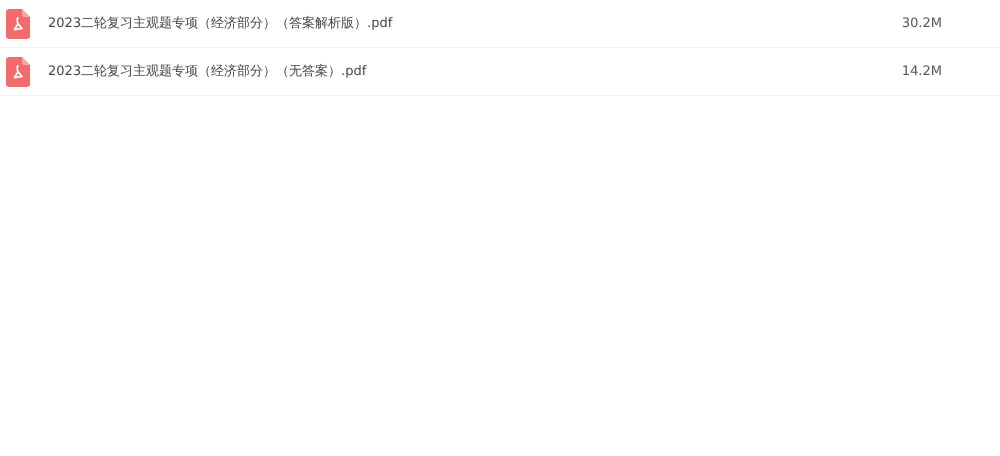  Describe the element at coordinates (922, 23) in the screenshot. I see `file-size: 30.2M` at that location.